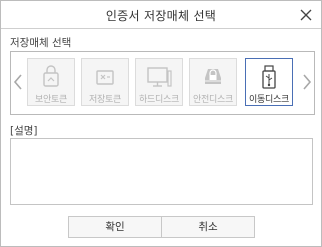 This screenshot has height=247, width=322. What do you see at coordinates (115, 227) in the screenshot?
I see `ok-button: 확인` at bounding box center [115, 227].